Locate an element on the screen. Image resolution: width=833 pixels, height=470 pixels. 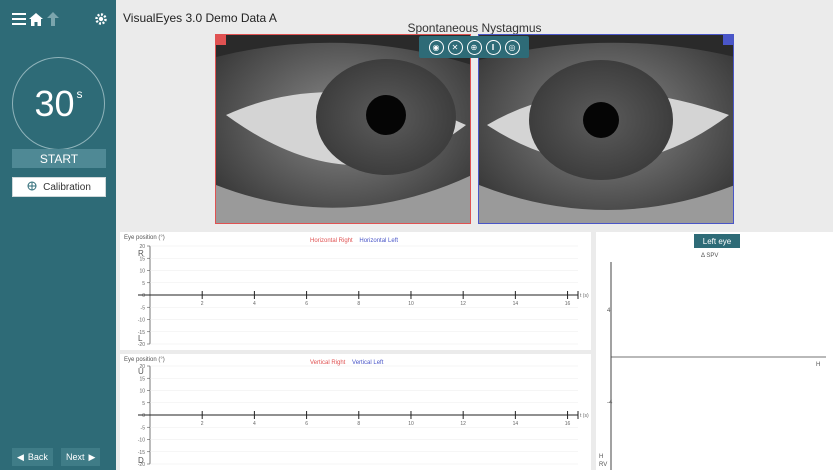
eye-open-icon: ◉ is located at coordinates (436, 47).